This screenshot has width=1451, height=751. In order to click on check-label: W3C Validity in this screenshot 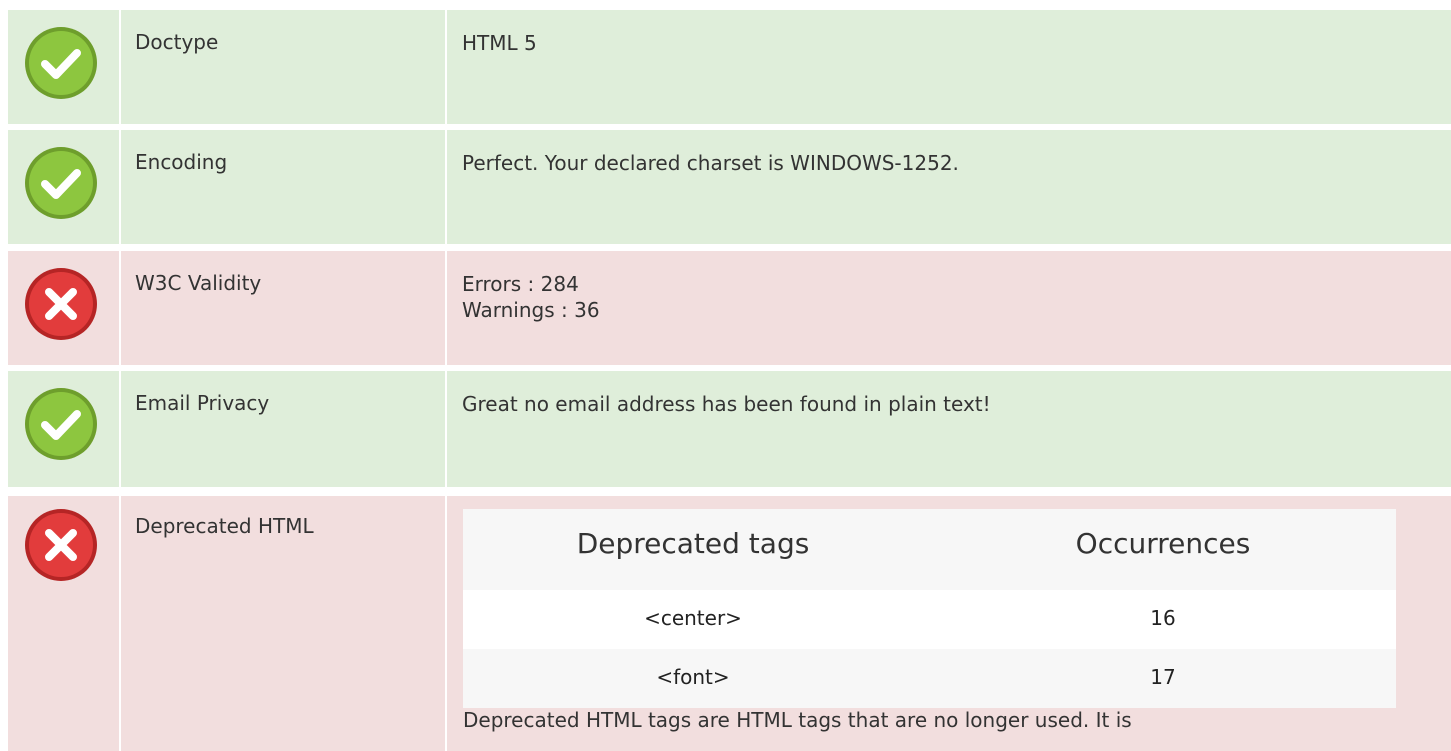, I will do `click(198, 283)`.